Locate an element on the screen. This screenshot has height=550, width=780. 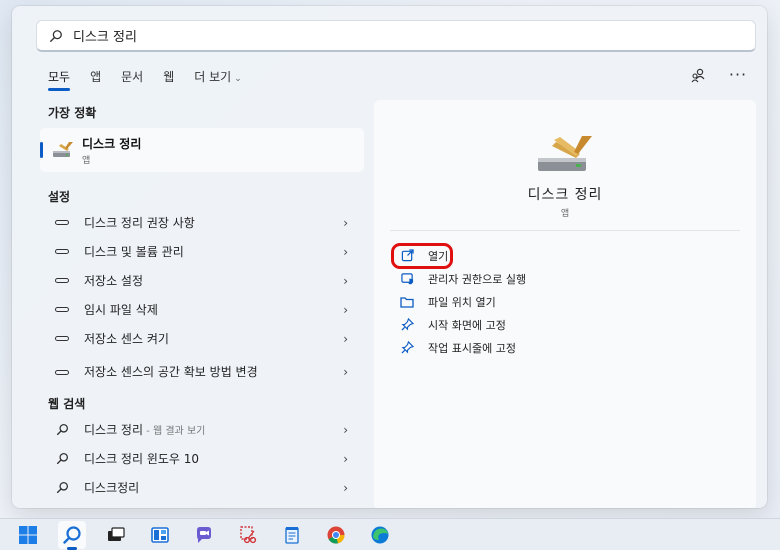
open-external-icon is located at coordinates (407, 256).